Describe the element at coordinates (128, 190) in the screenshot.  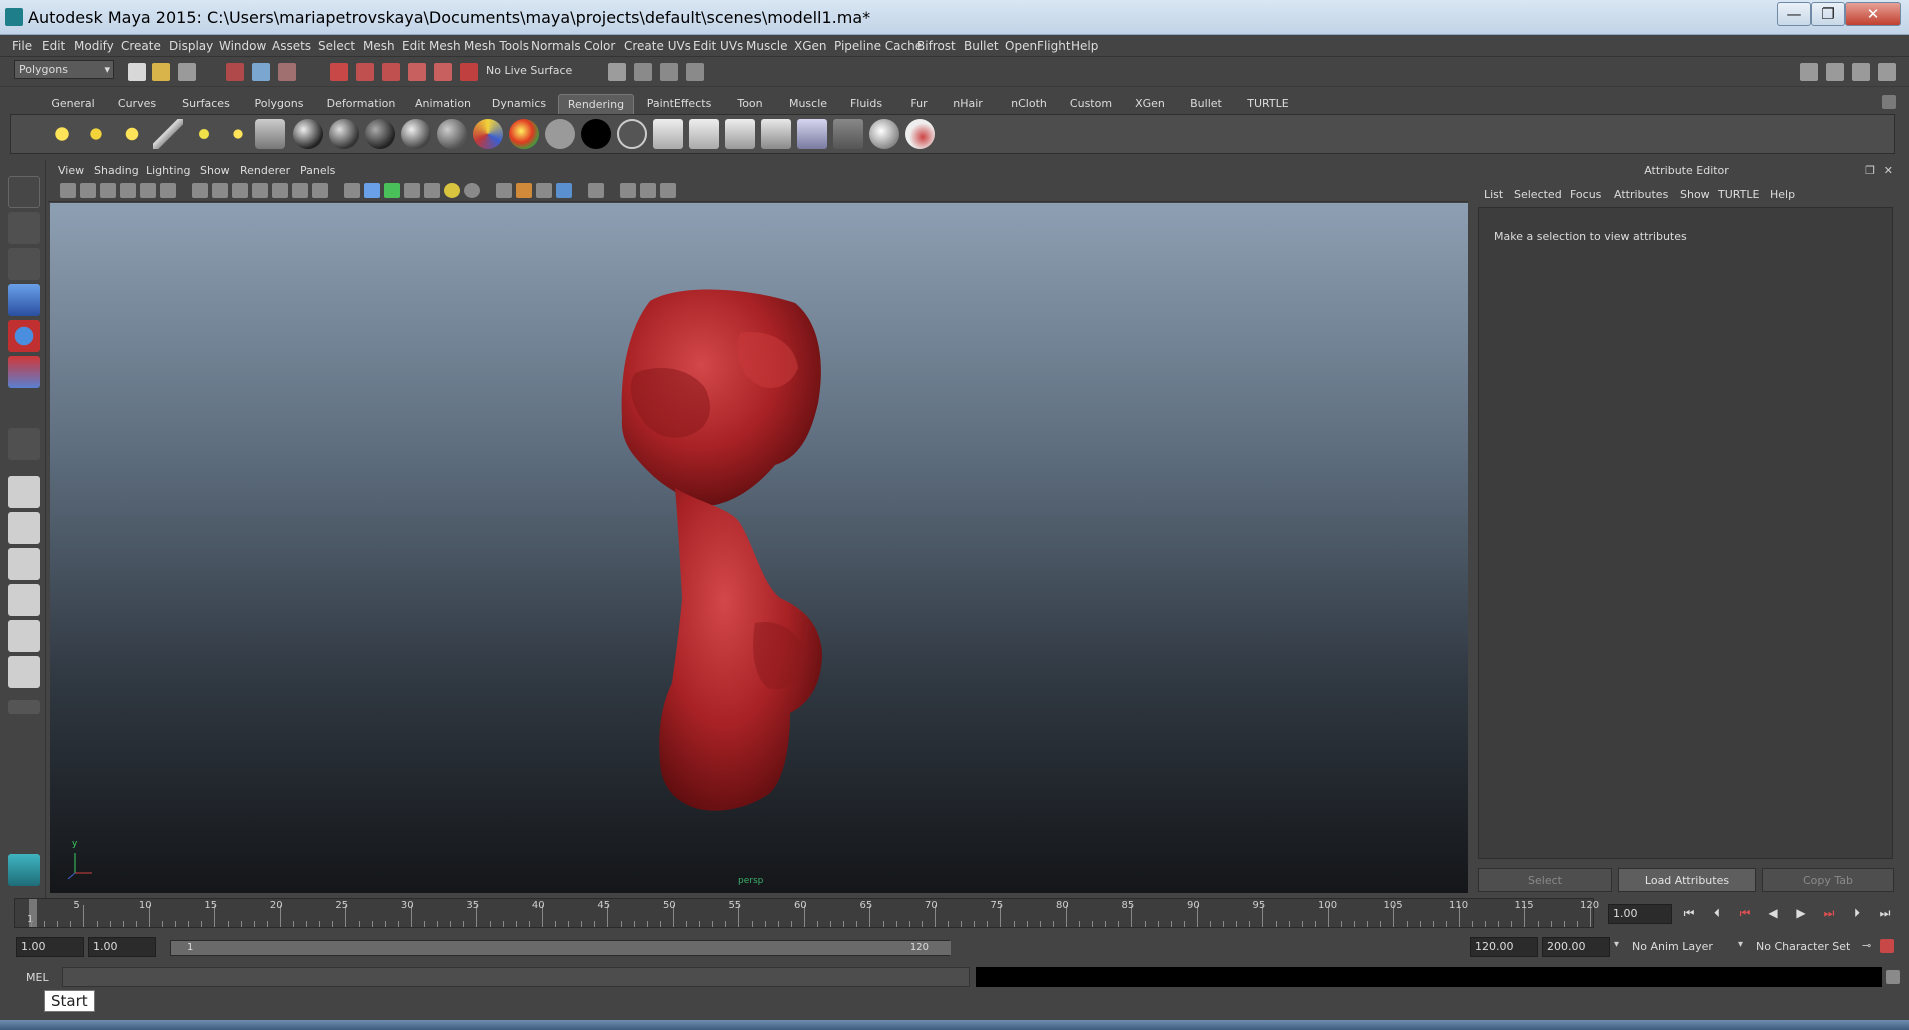
I see `image-plane-icon` at that location.